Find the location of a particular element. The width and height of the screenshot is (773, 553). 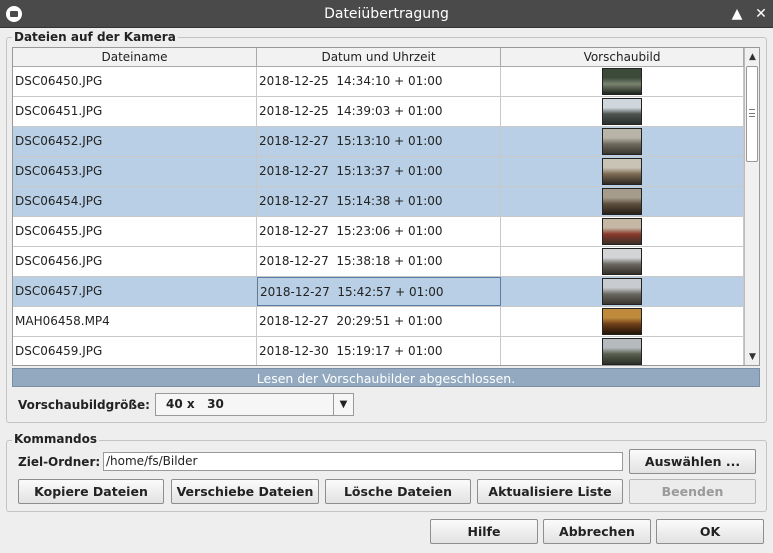

cancel-button: Abbrechen is located at coordinates (597, 531).